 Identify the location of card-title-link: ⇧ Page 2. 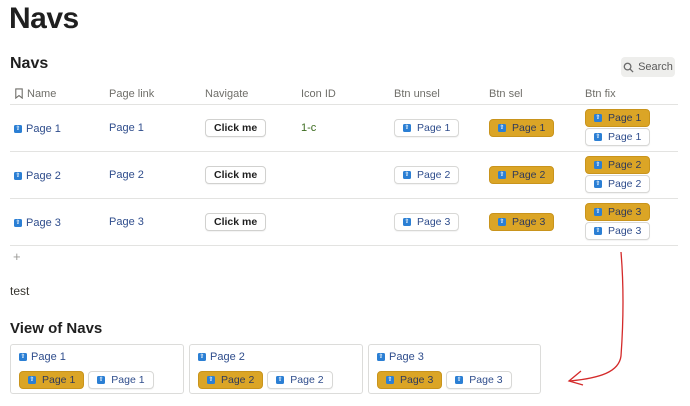
(221, 357).